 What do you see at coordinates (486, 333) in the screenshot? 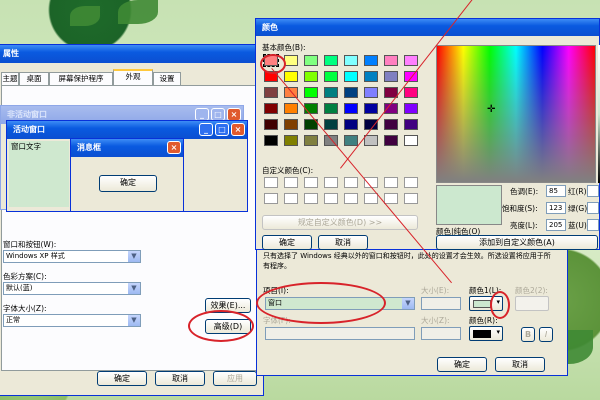
I see `font-color-picker: ▾` at bounding box center [486, 333].